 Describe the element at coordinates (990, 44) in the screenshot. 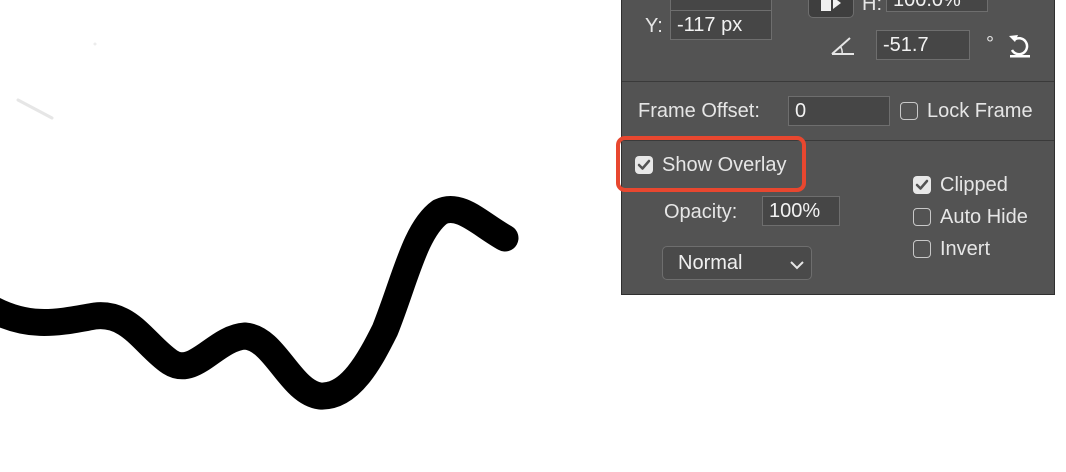

I see `degree-symbol: °` at that location.